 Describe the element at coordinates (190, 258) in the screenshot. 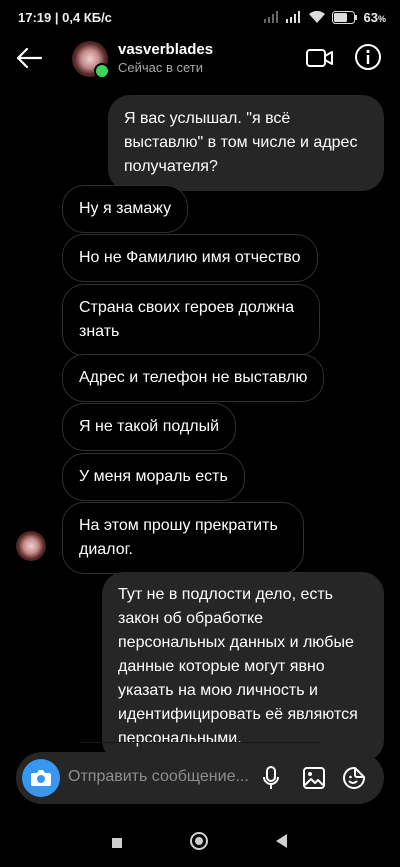

I see `message-incoming: Но не Фамилию имя отчество` at that location.